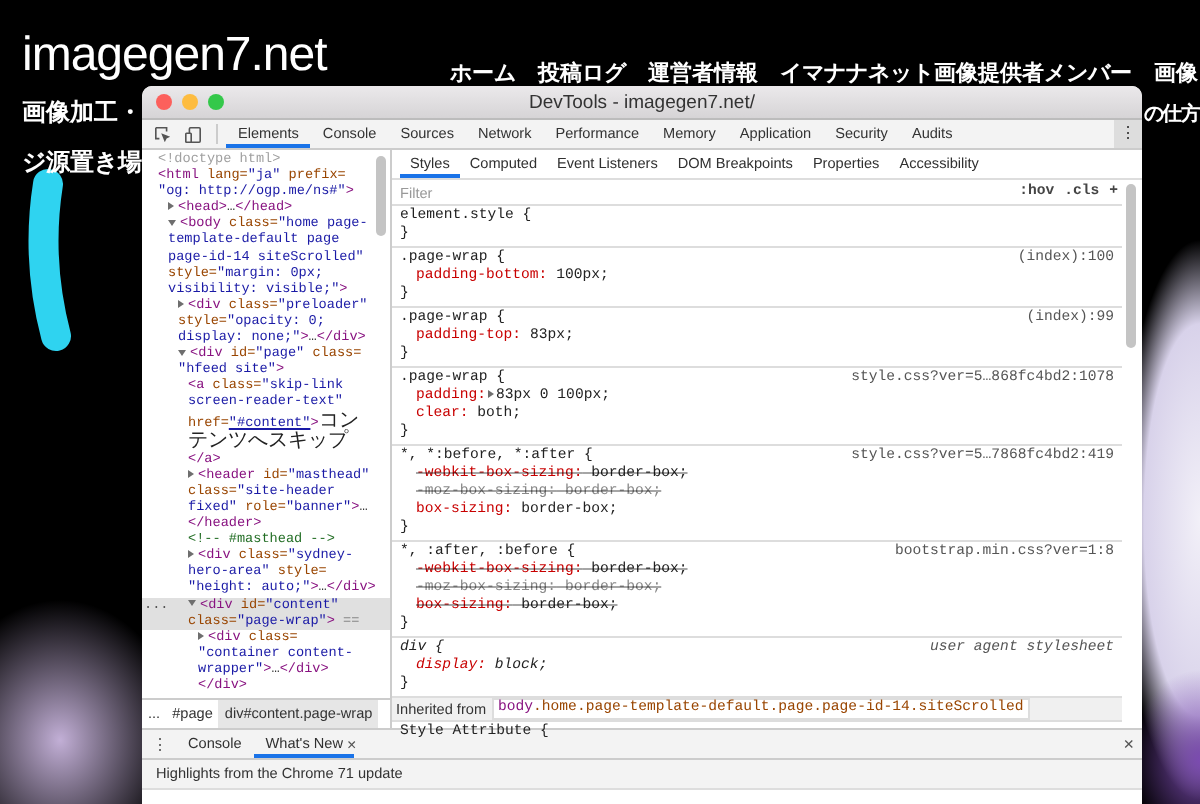 This screenshot has height=804, width=1200. What do you see at coordinates (1171, 115) in the screenshot?
I see `nav-link: の仕方` at bounding box center [1171, 115].